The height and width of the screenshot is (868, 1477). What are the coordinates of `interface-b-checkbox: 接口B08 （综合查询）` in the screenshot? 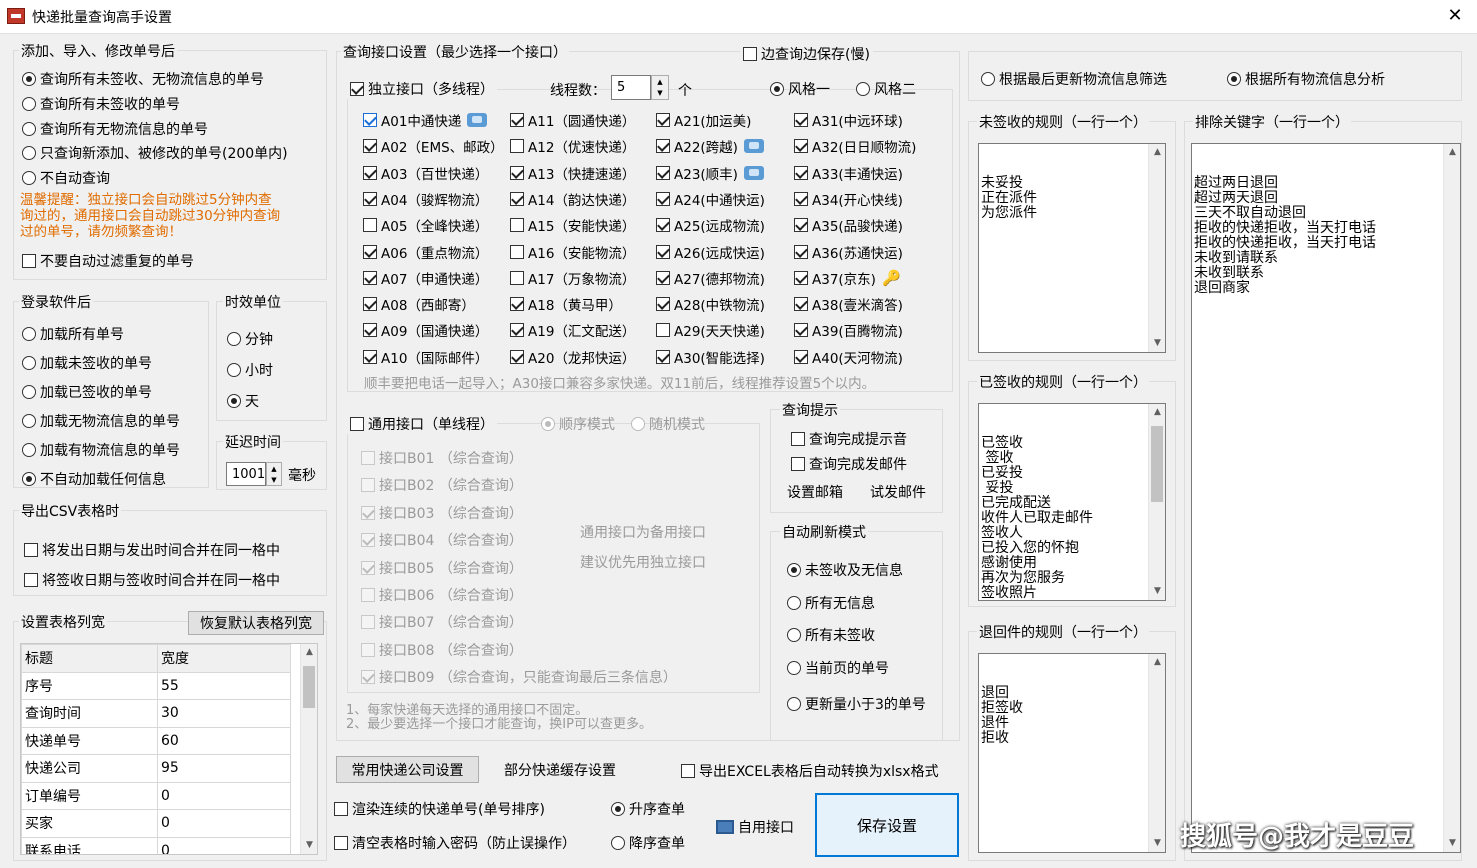 It's located at (442, 650).